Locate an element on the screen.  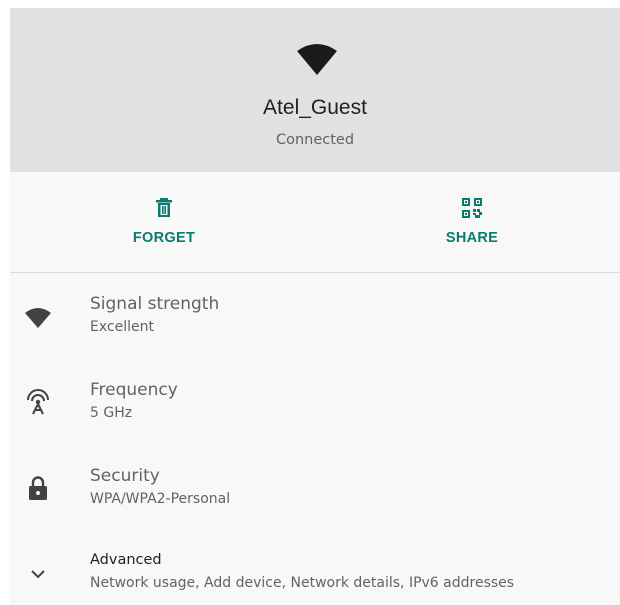
share-button-label: SHARE is located at coordinates (472, 238).